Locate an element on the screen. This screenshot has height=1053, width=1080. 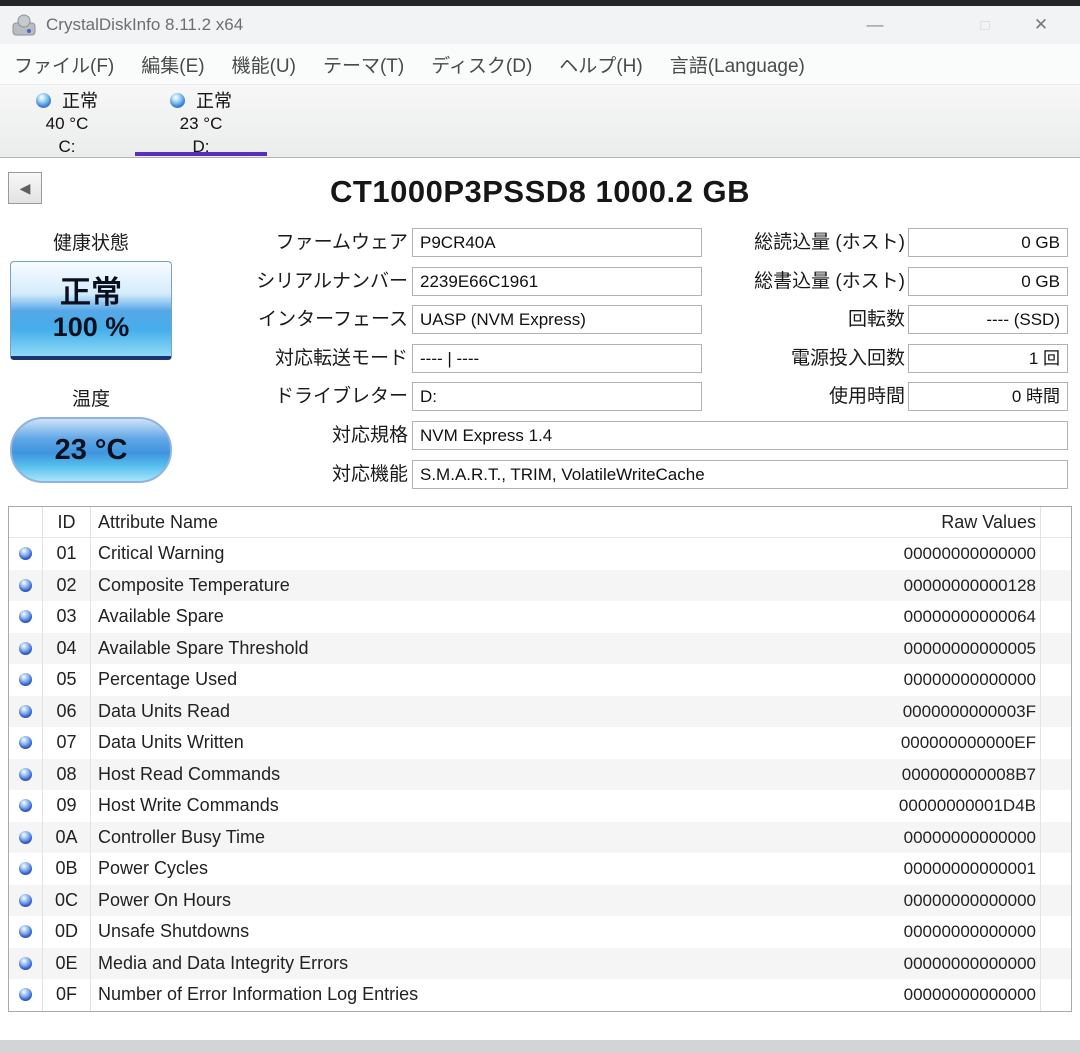
info-field-row: 対応転送モード ---- | ---- is located at coordinates (426, 358).